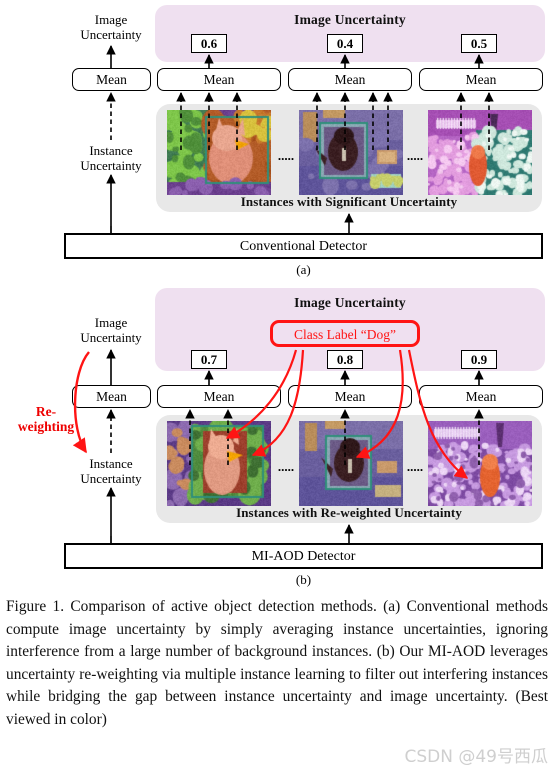 The image size is (554, 777). I want to click on panel-b-instances-title: Instances with Re-weighted Uncertainty, so click(349, 512).